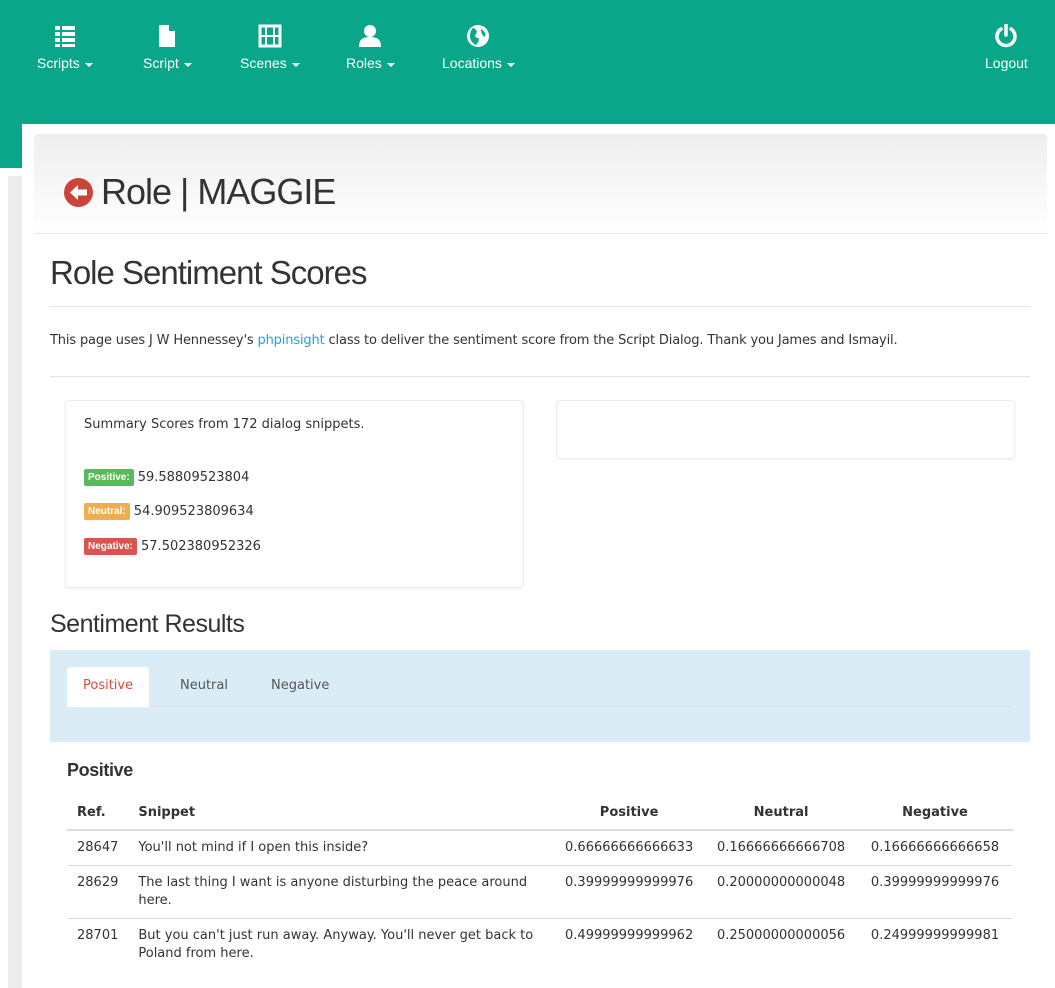 This screenshot has width=1055, height=988. What do you see at coordinates (11, 146) in the screenshot?
I see `nav-accent-strip` at bounding box center [11, 146].